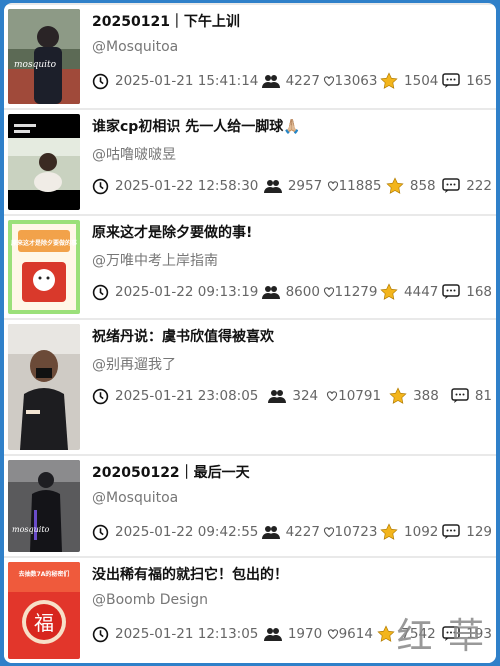  Describe the element at coordinates (150, 600) in the screenshot. I see `post-author: @Boomb Design` at that location.